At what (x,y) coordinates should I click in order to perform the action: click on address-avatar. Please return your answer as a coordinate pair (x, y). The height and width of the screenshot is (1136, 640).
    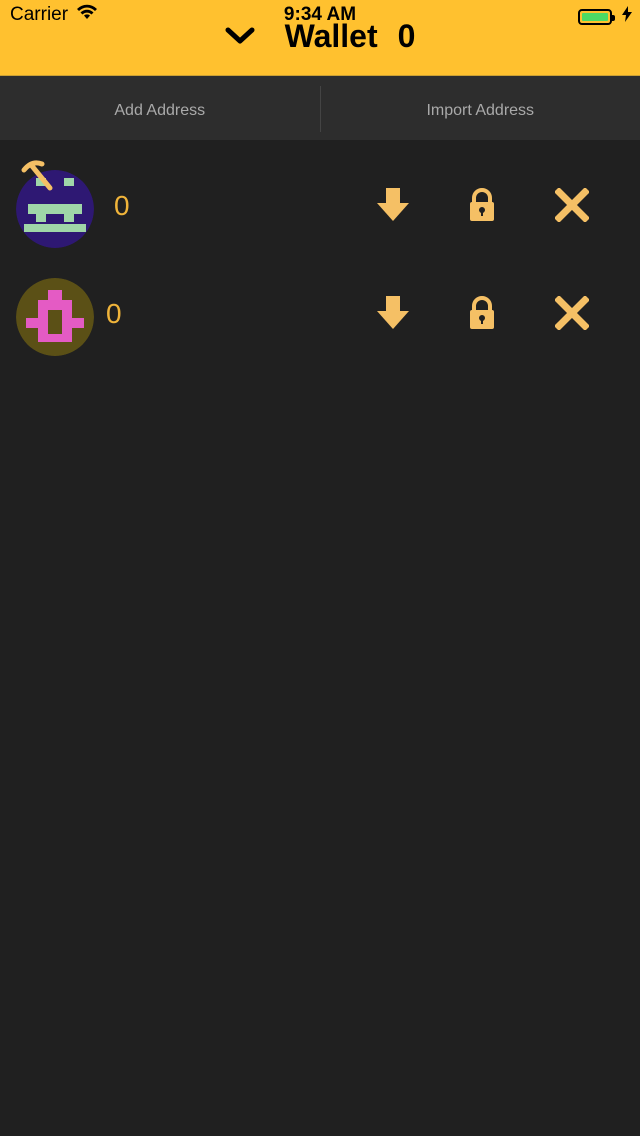
    Looking at the image, I should click on (55, 317).